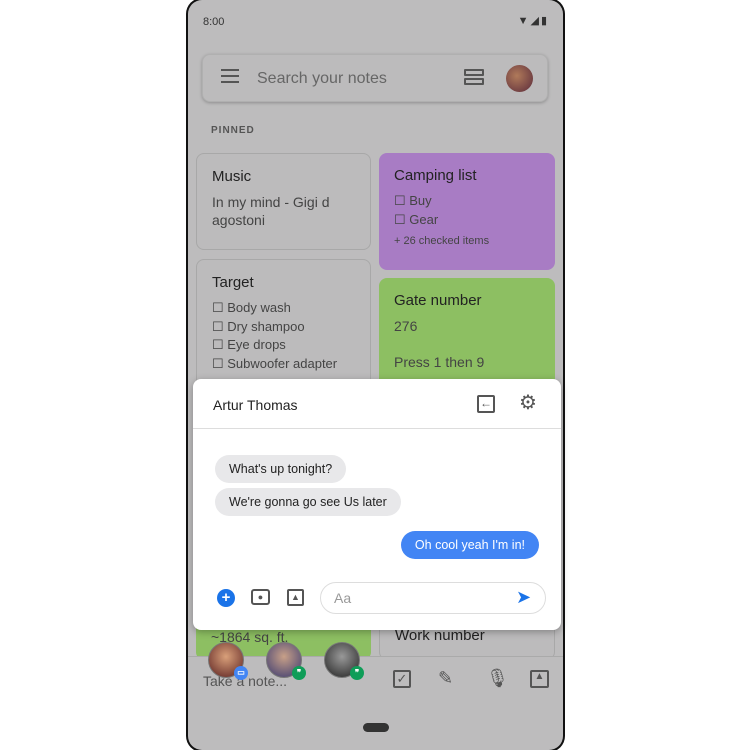 The image size is (750, 750). I want to click on bottom-bar: Take a note... ✓ ✎ 🎙 ▲, so click(375, 680).